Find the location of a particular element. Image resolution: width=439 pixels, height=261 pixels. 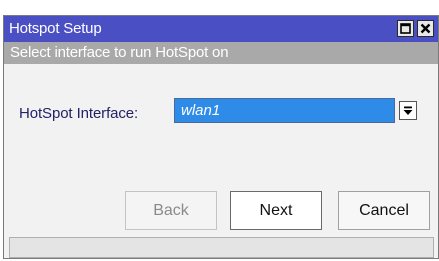

title-bar: Hotspot Setup is located at coordinates (221, 29).